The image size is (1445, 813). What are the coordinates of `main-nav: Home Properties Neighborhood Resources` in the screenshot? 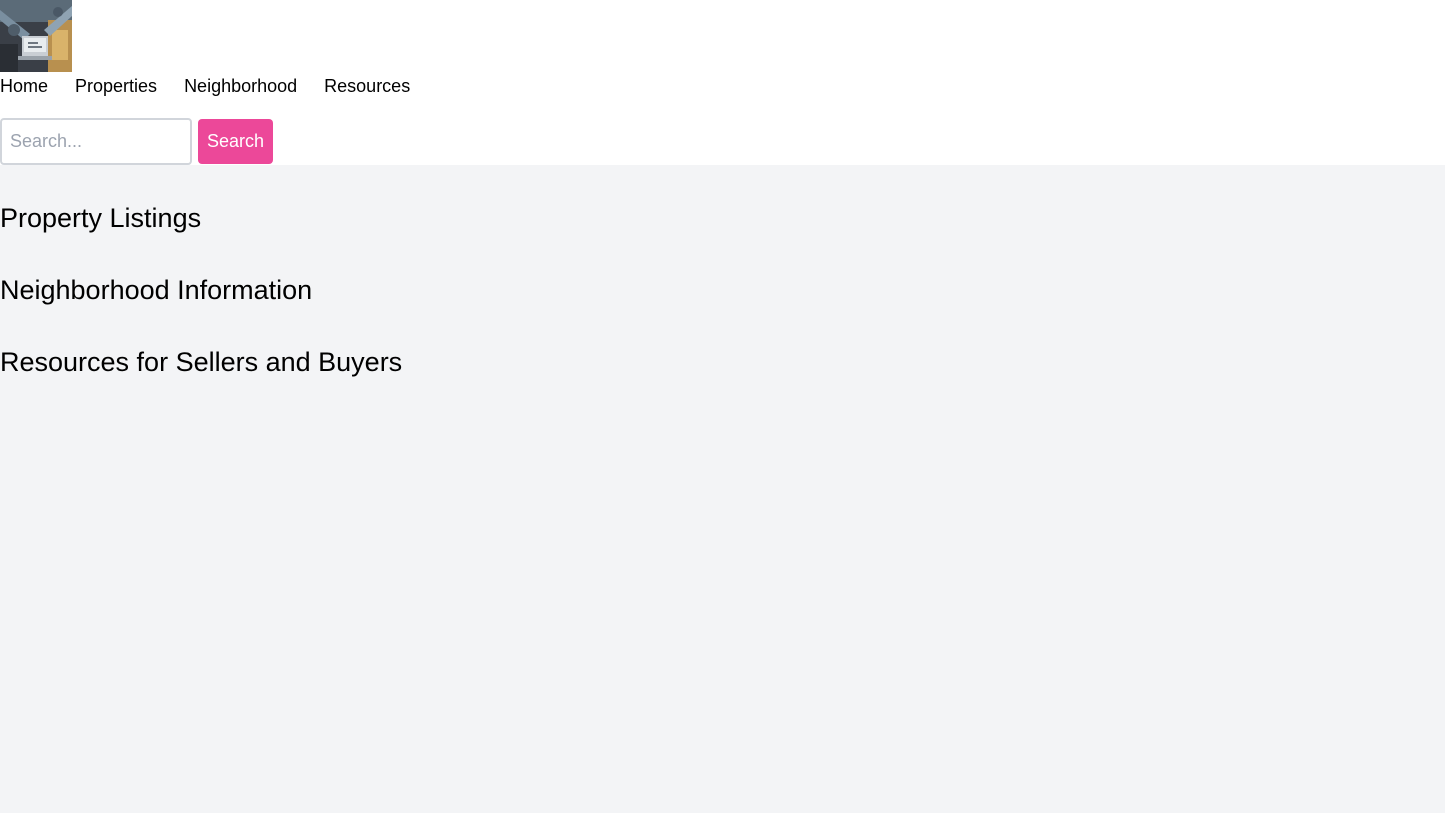 It's located at (218, 86).